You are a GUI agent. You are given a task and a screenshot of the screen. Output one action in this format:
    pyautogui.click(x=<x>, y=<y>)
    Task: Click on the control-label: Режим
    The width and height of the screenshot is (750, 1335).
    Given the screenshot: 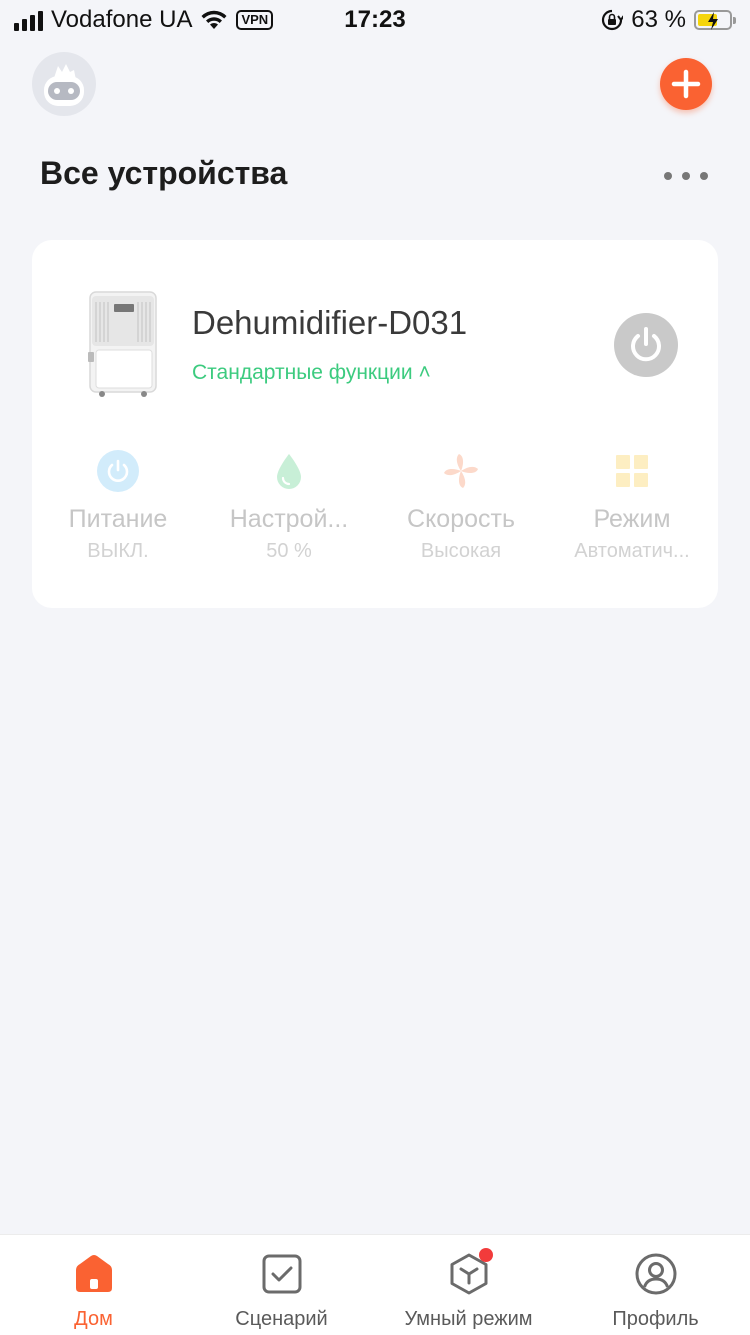 What is the action you would take?
    pyautogui.click(x=632, y=519)
    